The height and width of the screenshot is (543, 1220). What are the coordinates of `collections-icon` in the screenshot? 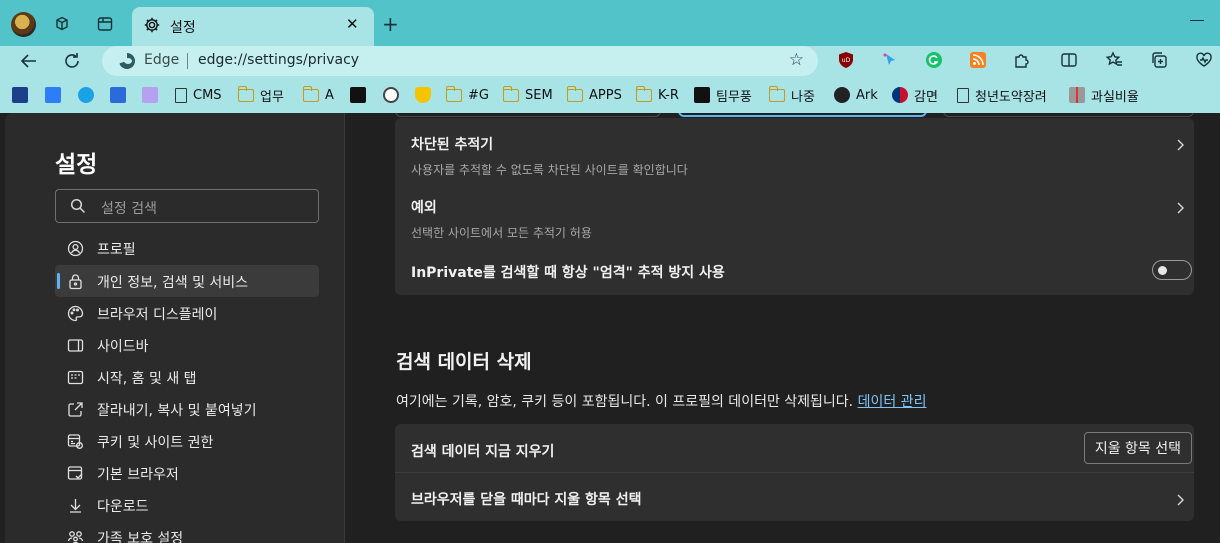 It's located at (1159, 60).